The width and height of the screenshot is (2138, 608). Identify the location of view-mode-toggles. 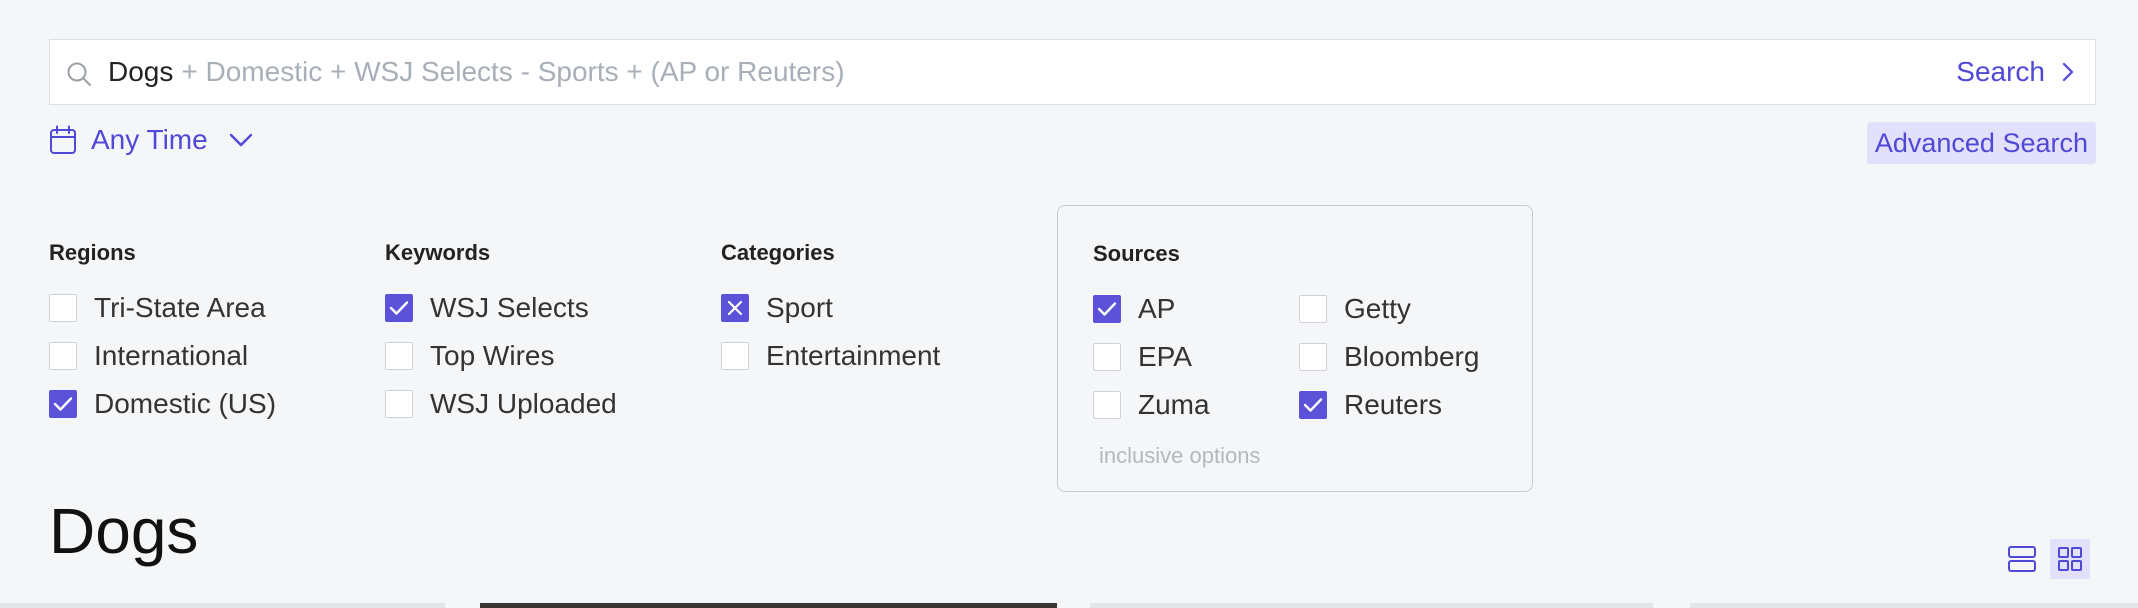
(2046, 559).